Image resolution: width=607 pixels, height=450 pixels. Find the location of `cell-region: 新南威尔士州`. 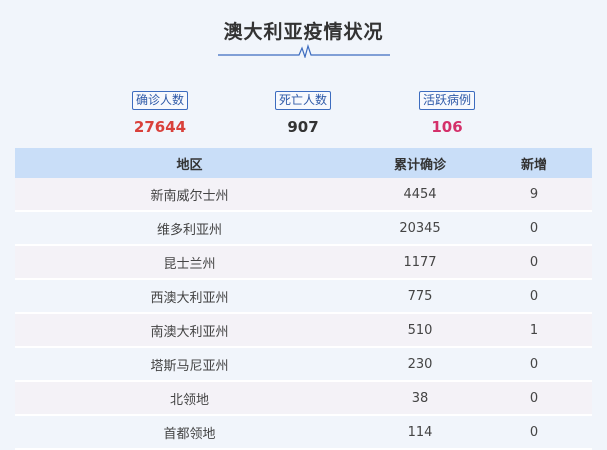

cell-region: 新南威尔士州 is located at coordinates (189, 196).